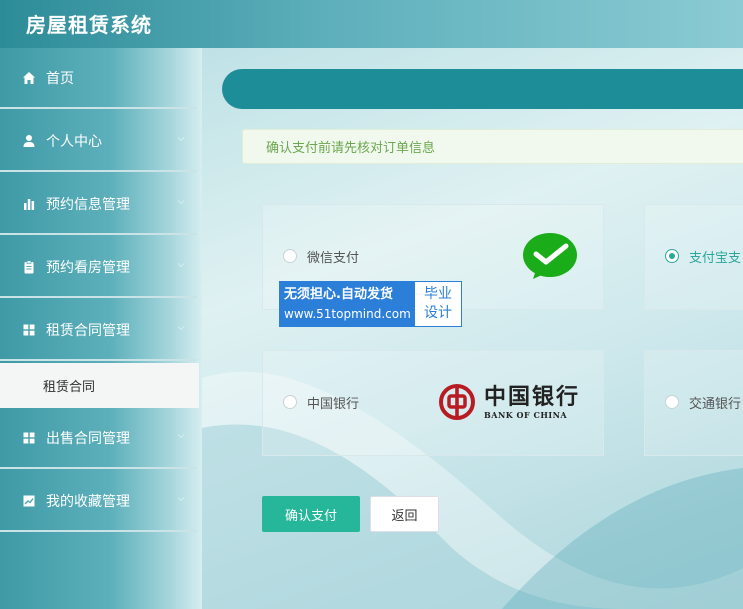 This screenshot has width=743, height=609. I want to click on bank-of-china-wordmark: 中国银行 BANK OF CHINA, so click(532, 403).